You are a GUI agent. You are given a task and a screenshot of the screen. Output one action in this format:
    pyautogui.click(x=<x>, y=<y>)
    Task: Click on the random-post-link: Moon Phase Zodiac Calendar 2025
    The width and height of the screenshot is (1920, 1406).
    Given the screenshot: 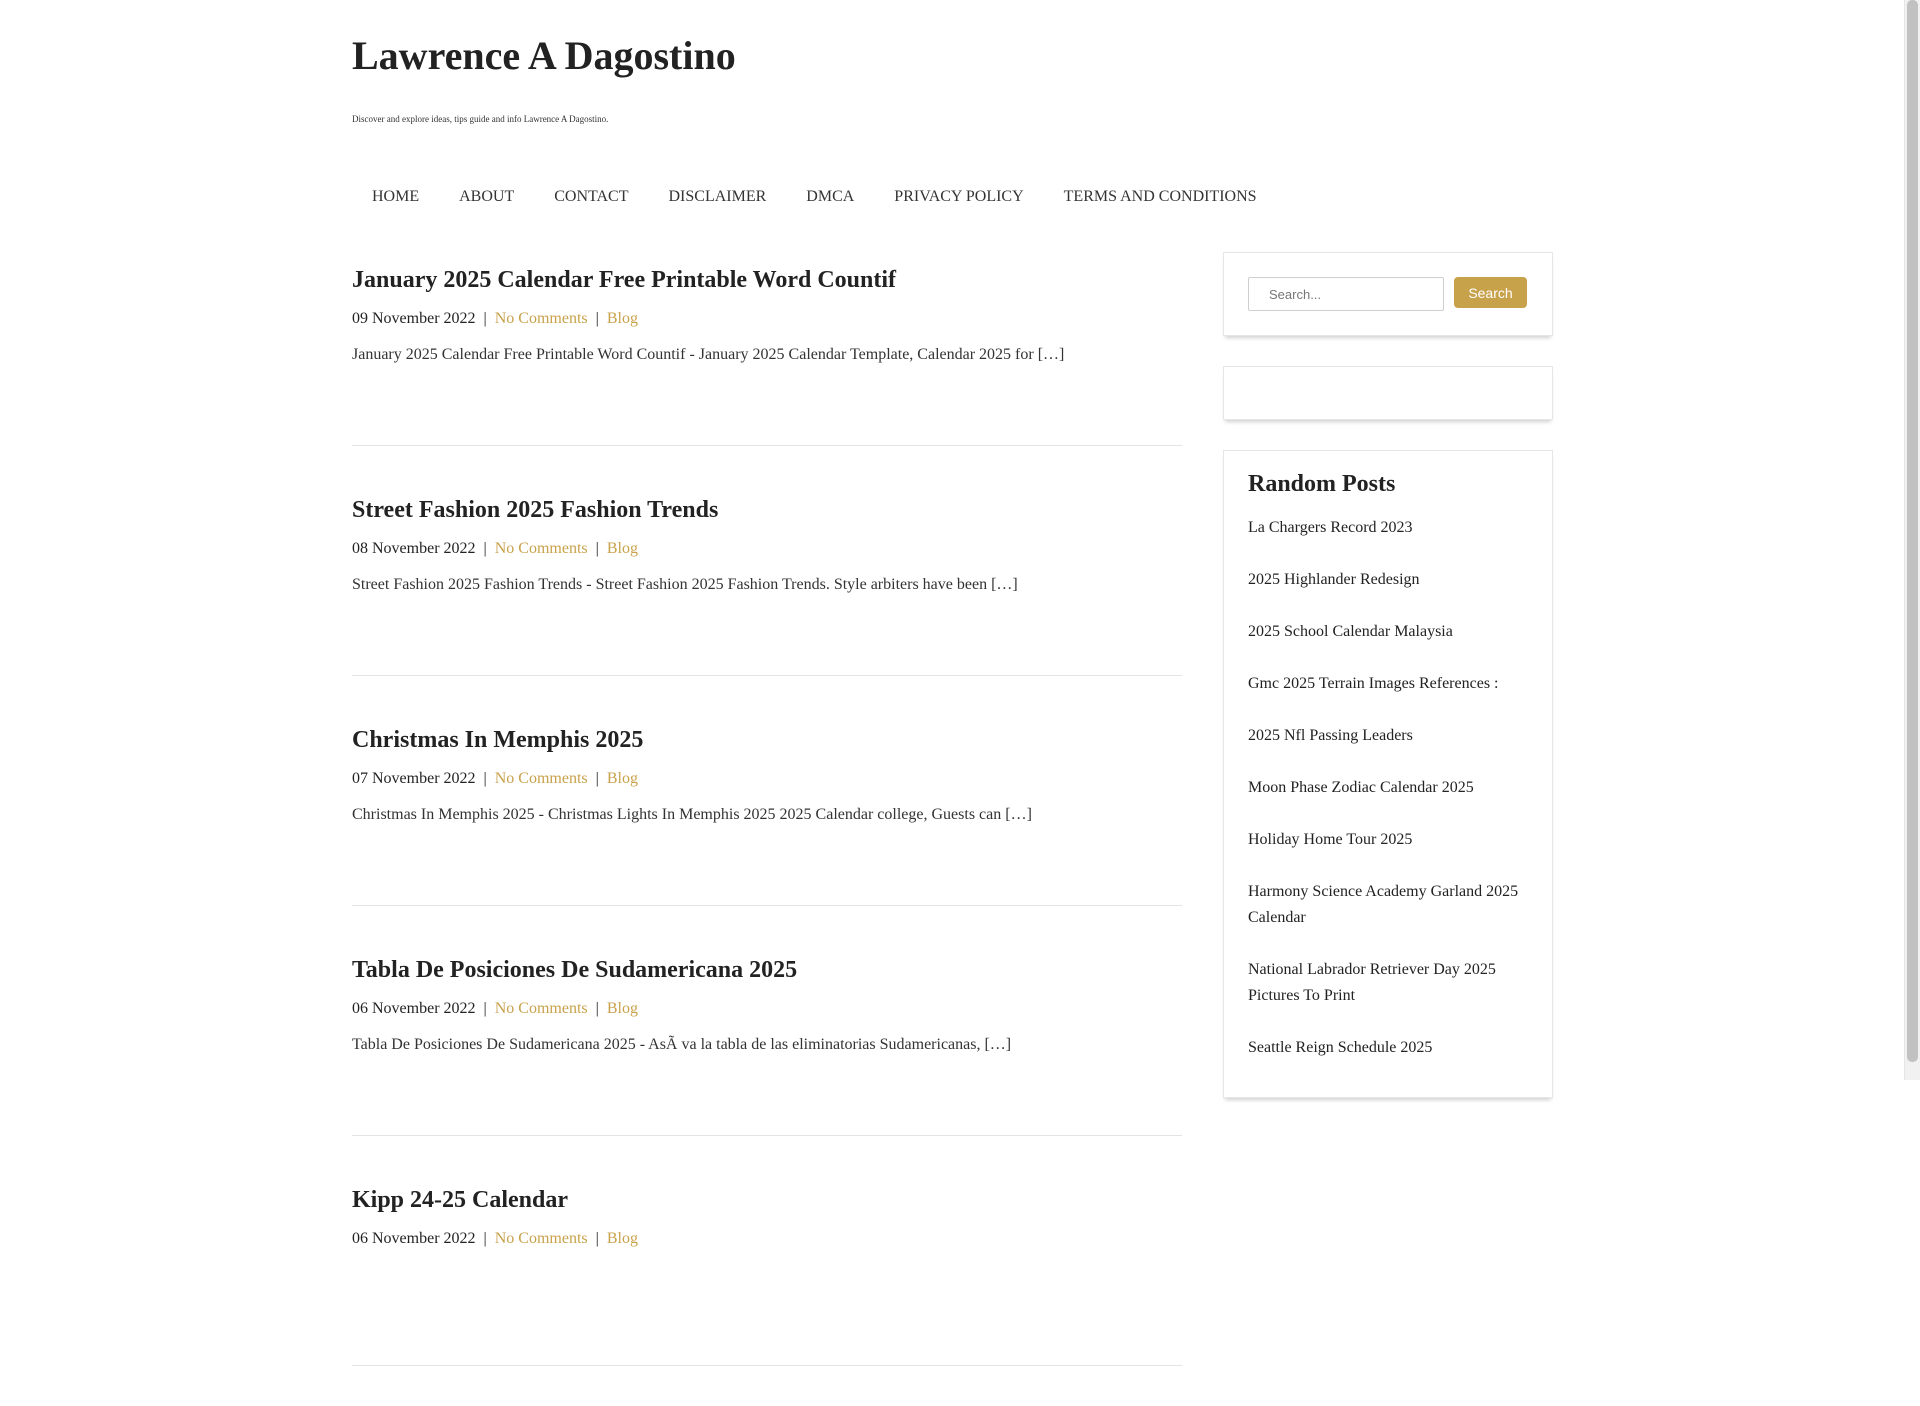 What is the action you would take?
    pyautogui.click(x=1388, y=788)
    